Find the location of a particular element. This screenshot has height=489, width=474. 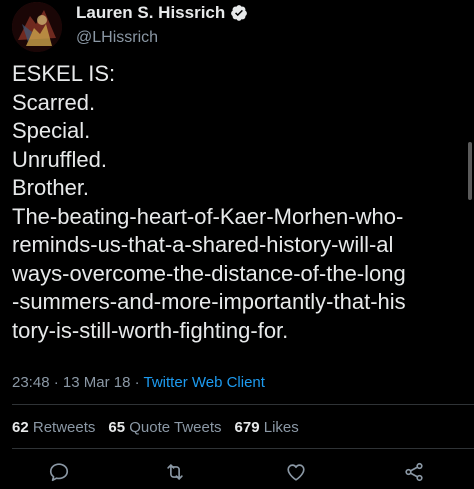

likes-label: Likes is located at coordinates (281, 427).